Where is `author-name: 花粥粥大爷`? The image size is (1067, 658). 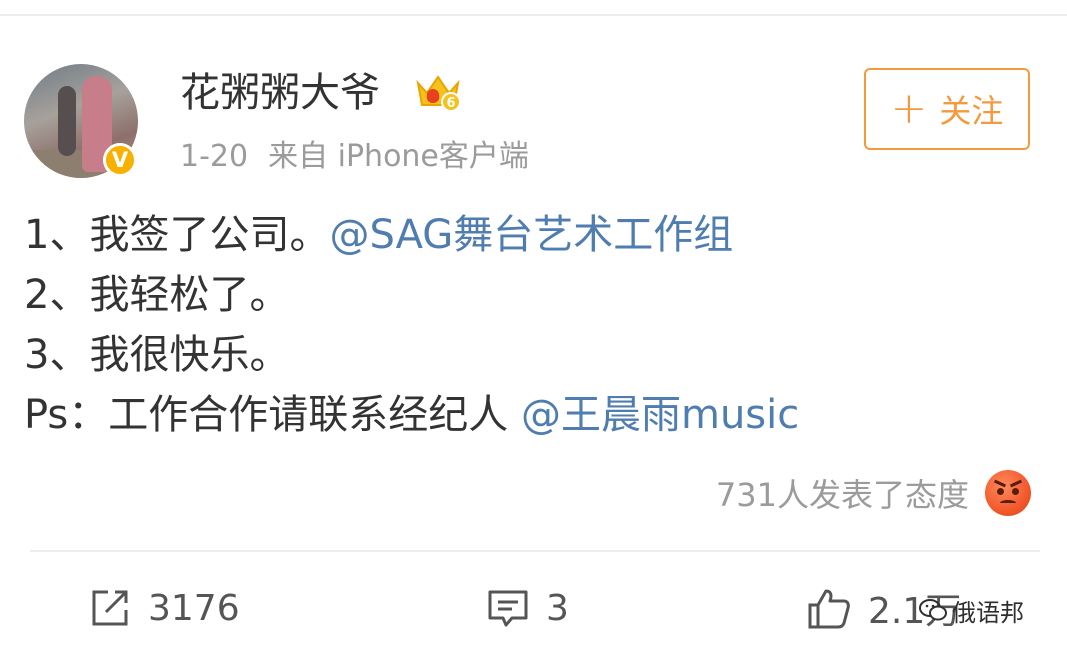
author-name: 花粥粥大爷 is located at coordinates (280, 93).